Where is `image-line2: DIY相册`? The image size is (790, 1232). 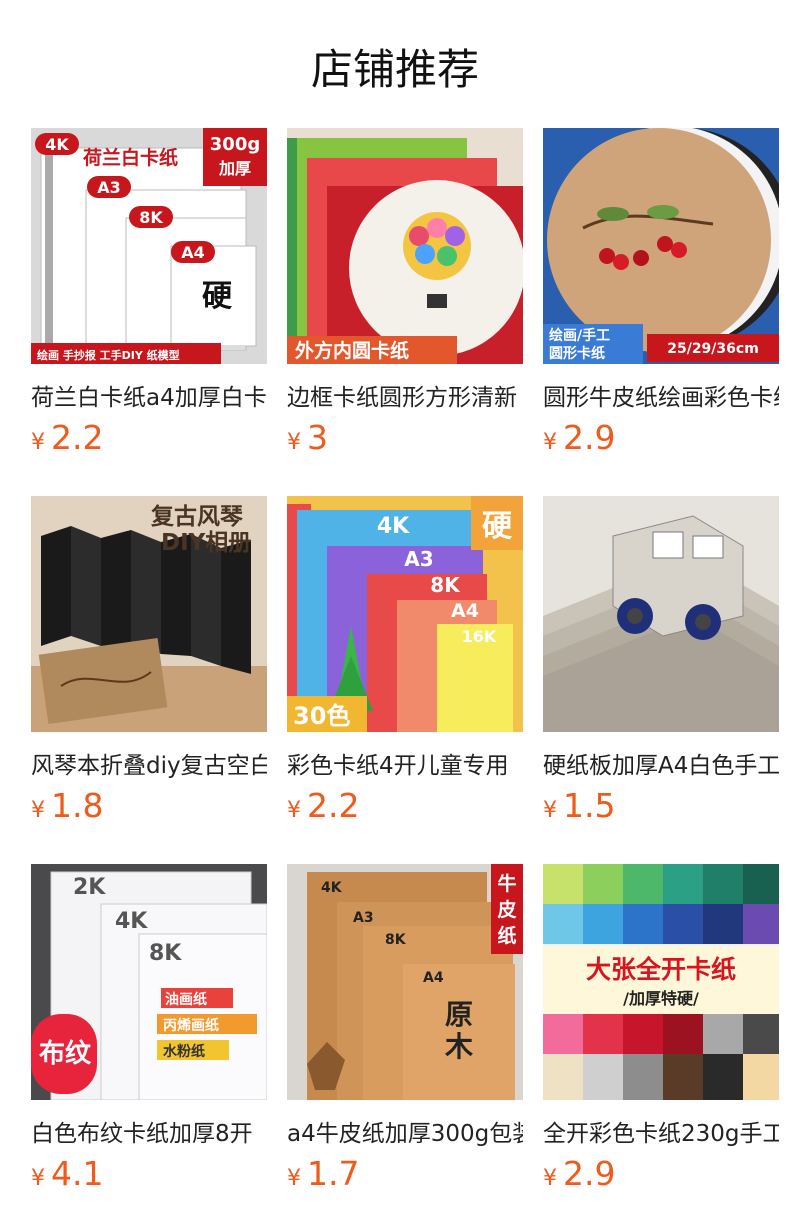
image-line2: DIY相册 is located at coordinates (206, 543).